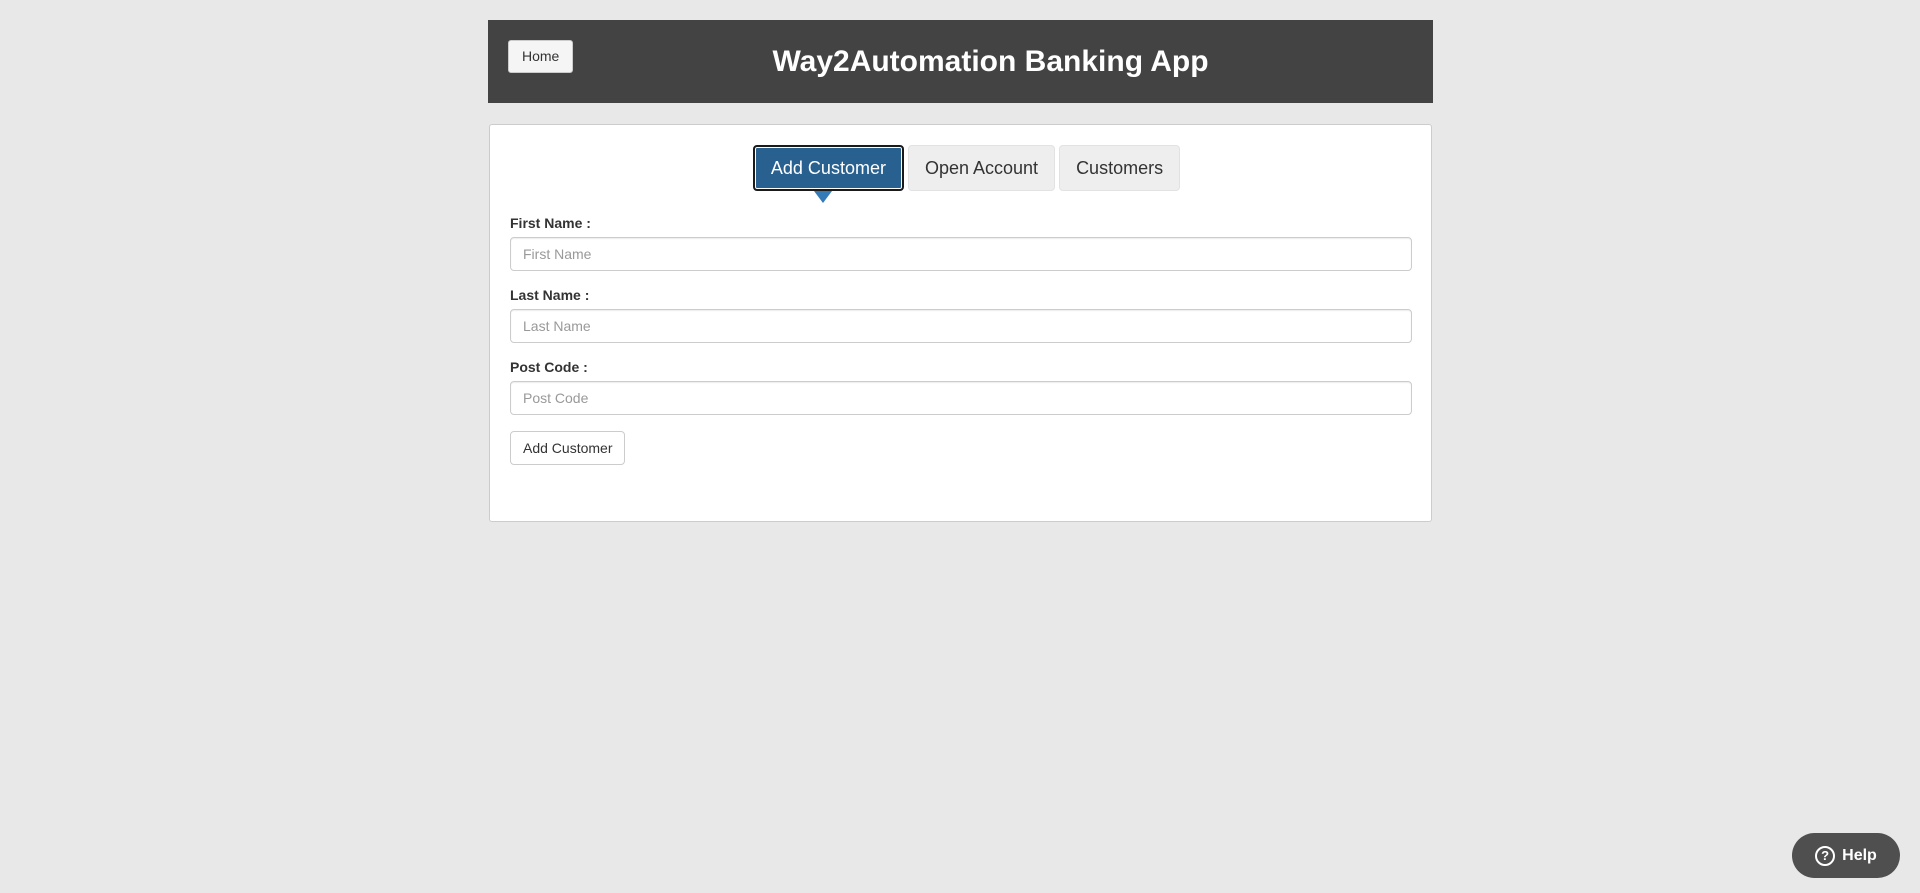 The image size is (1920, 893). What do you see at coordinates (1825, 855) in the screenshot?
I see `question-circle-icon: ?` at bounding box center [1825, 855].